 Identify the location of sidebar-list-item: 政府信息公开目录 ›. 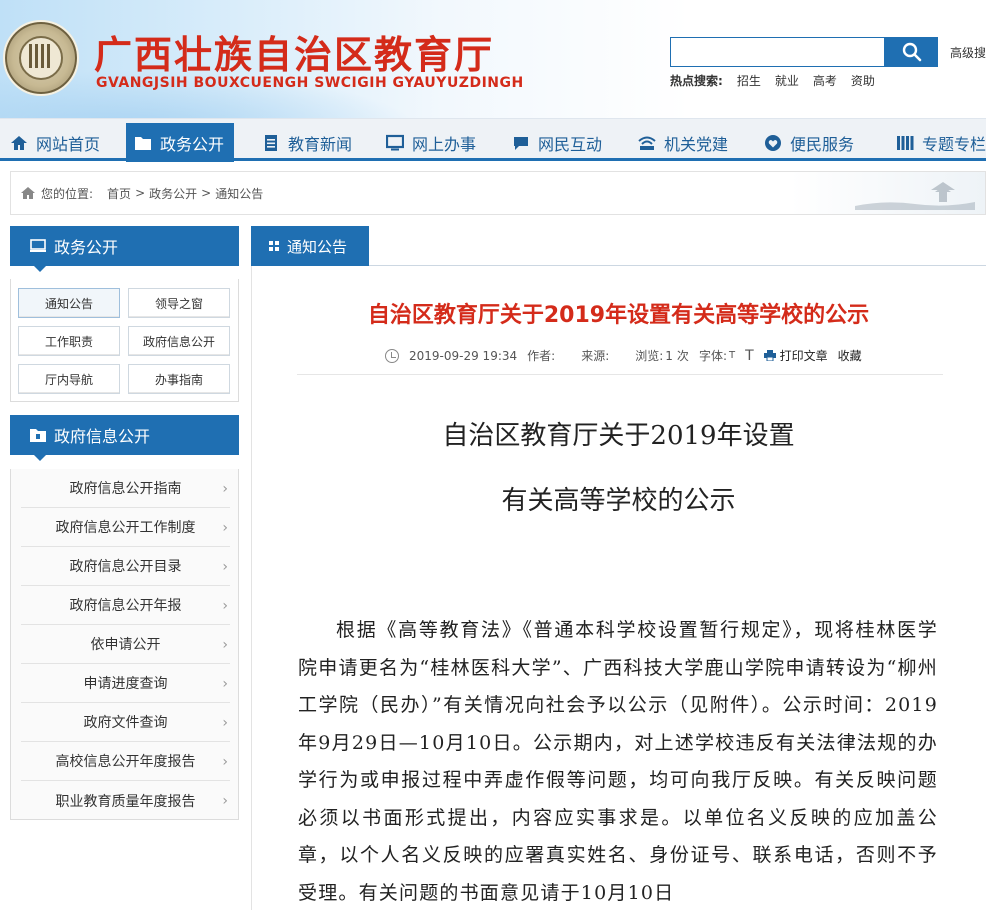
(125, 566).